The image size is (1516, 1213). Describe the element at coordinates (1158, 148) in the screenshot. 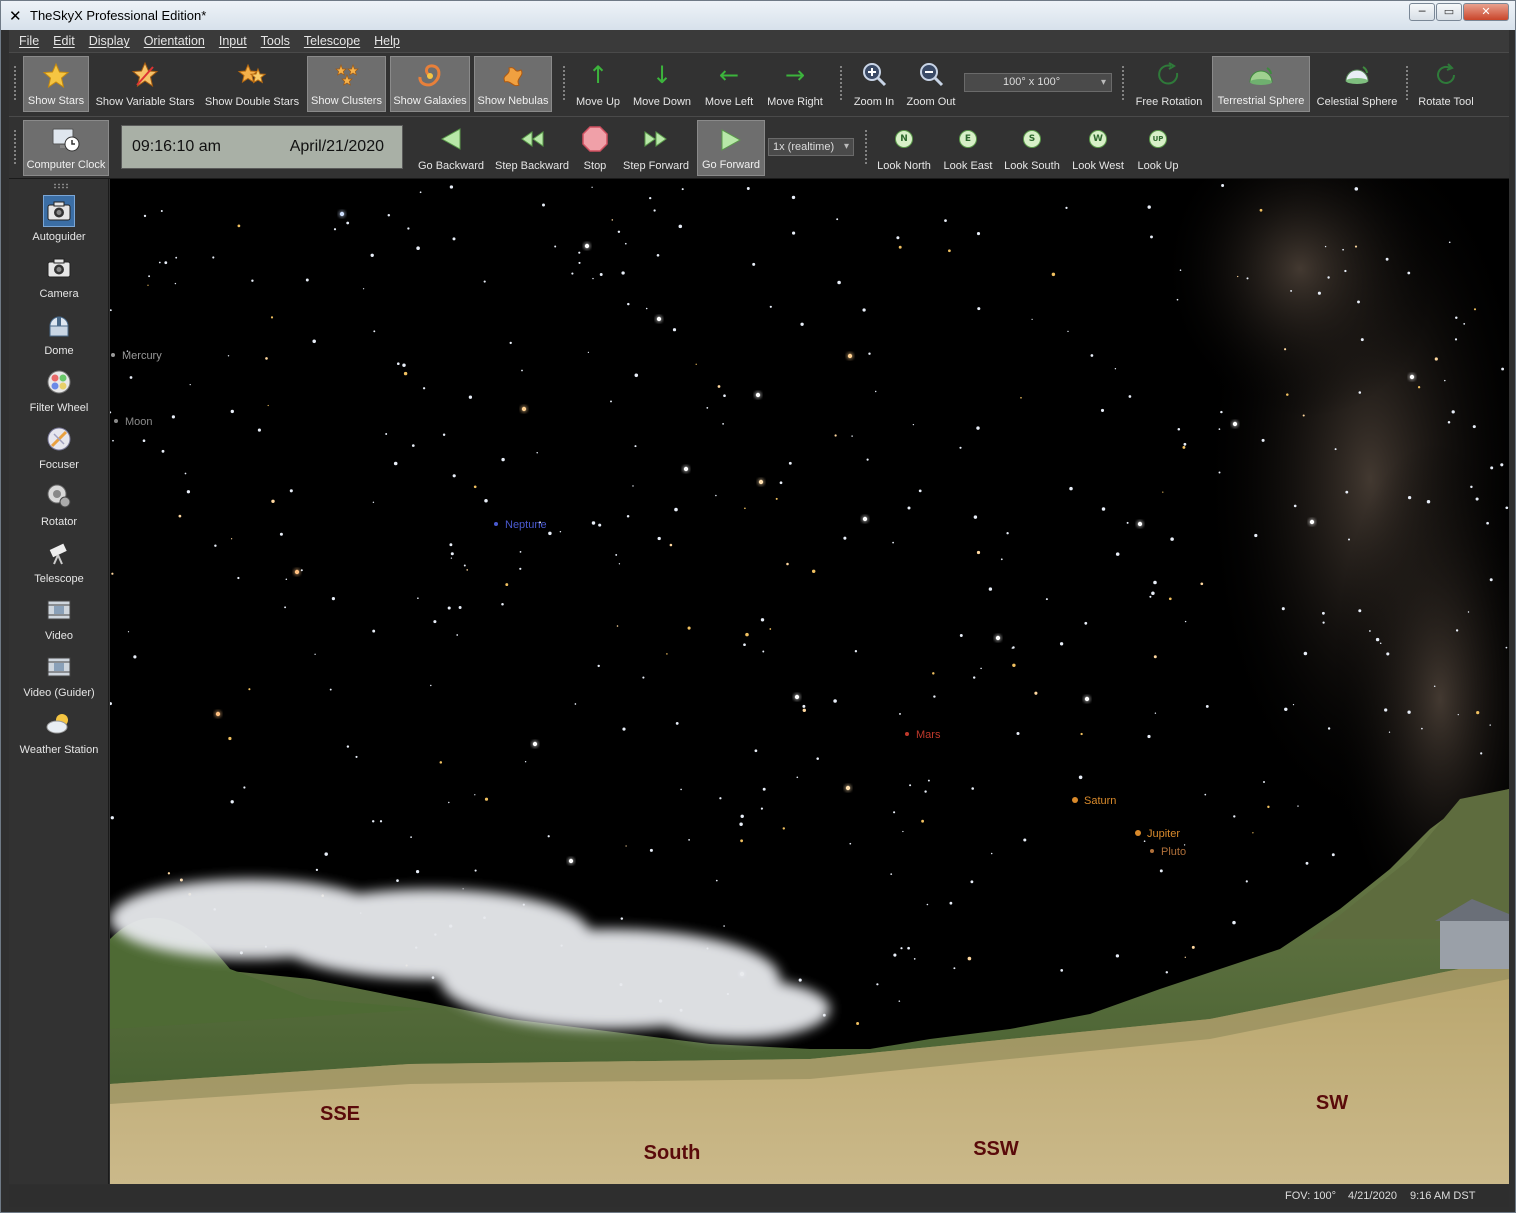

I see `look-up-button: UP Look Up` at that location.